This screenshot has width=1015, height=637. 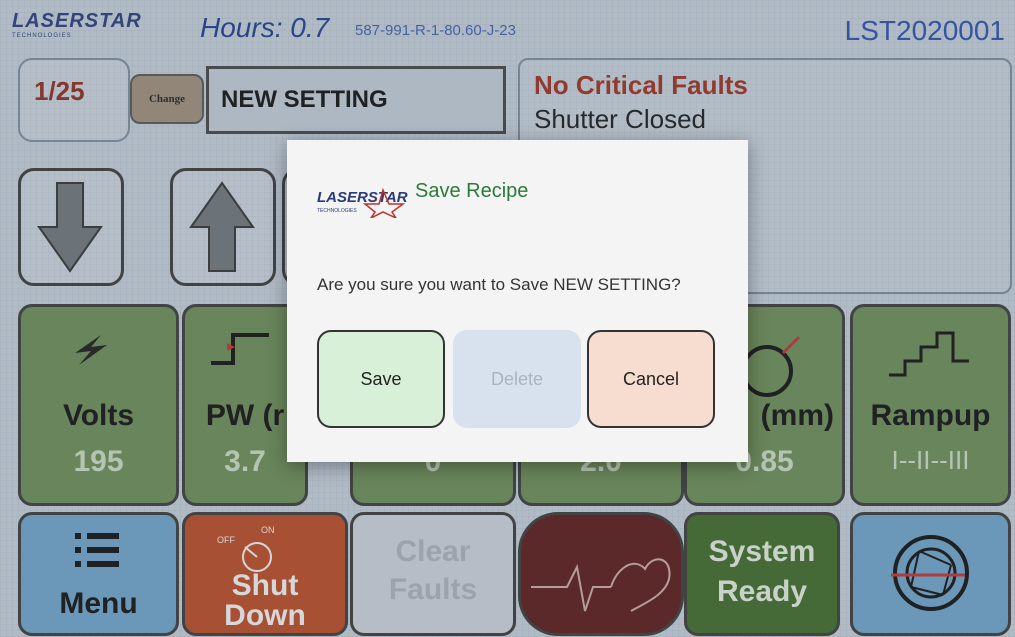 What do you see at coordinates (517, 379) in the screenshot?
I see `delete-button: Delete` at bounding box center [517, 379].